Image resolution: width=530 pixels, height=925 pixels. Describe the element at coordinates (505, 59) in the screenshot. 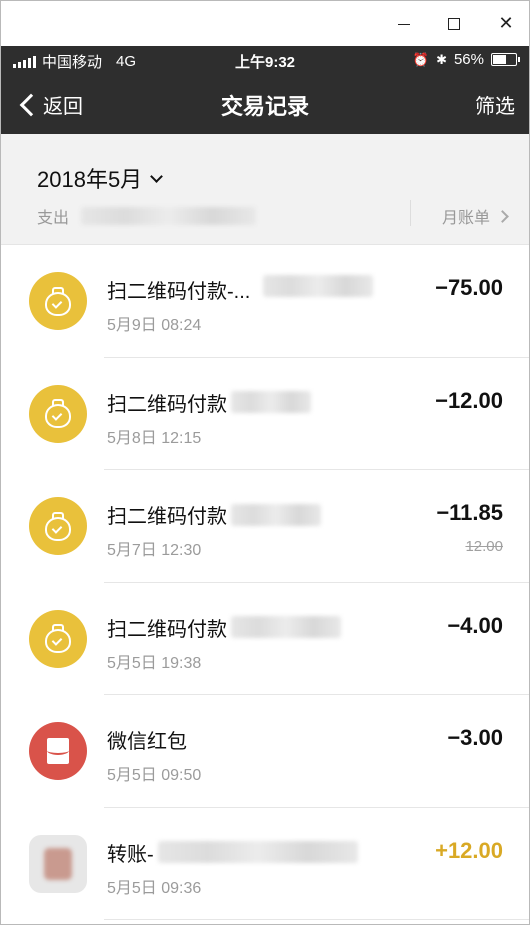

I see `battery-icon` at that location.